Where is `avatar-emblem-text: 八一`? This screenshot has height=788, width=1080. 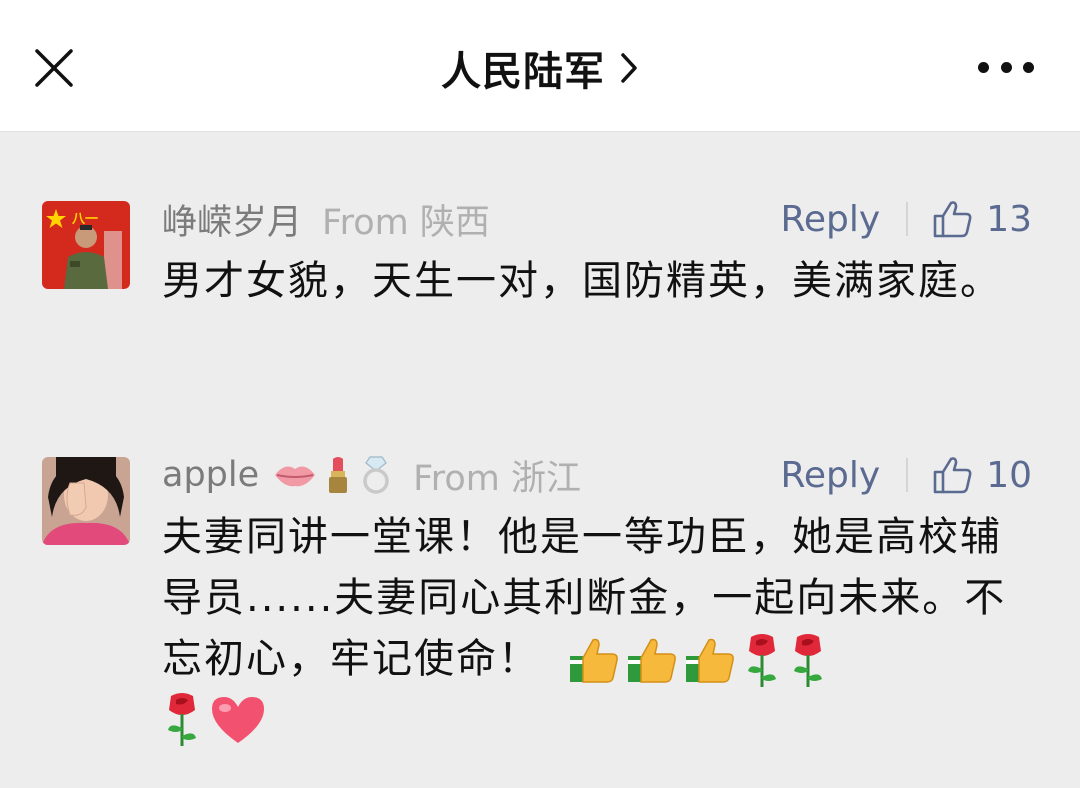
avatar-emblem-text: 八一 is located at coordinates (84, 219).